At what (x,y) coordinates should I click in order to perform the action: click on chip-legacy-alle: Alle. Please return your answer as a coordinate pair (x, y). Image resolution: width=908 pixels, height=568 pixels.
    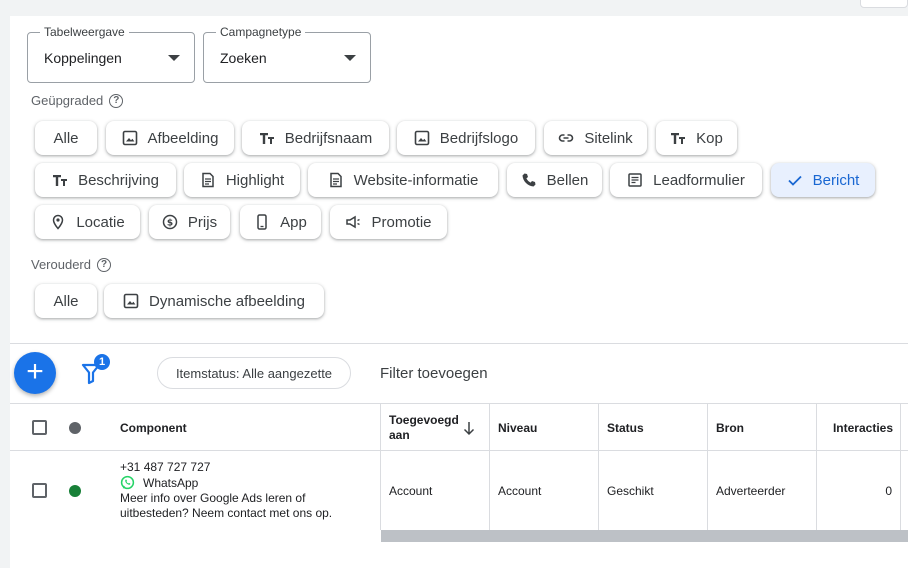
    Looking at the image, I should click on (66, 301).